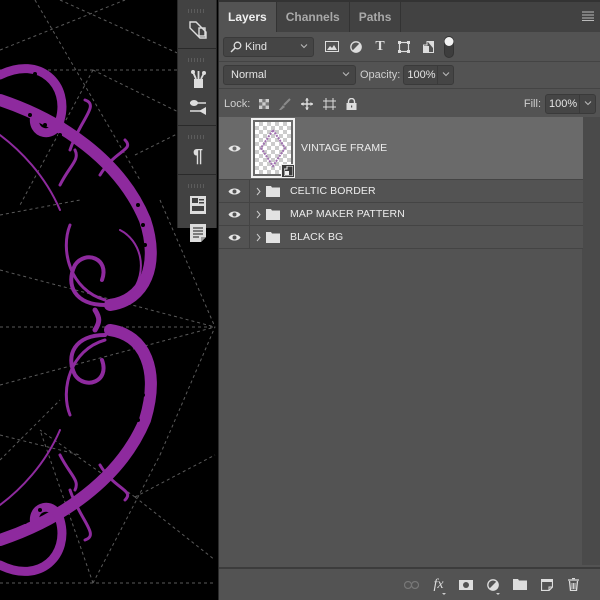 Image resolution: width=600 pixels, height=600 pixels. What do you see at coordinates (428, 47) in the screenshot?
I see `smart-object-filter-button` at bounding box center [428, 47].